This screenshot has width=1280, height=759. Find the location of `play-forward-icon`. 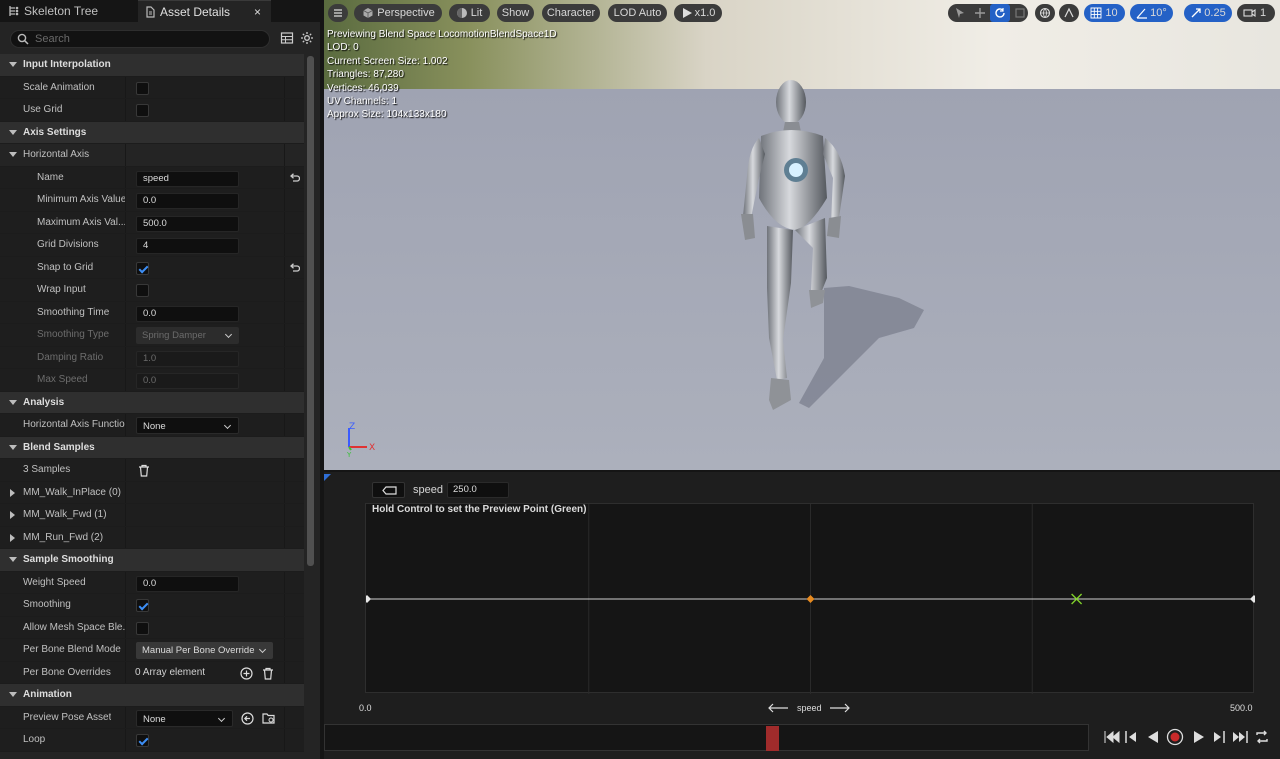

play-forward-icon is located at coordinates (1199, 737).